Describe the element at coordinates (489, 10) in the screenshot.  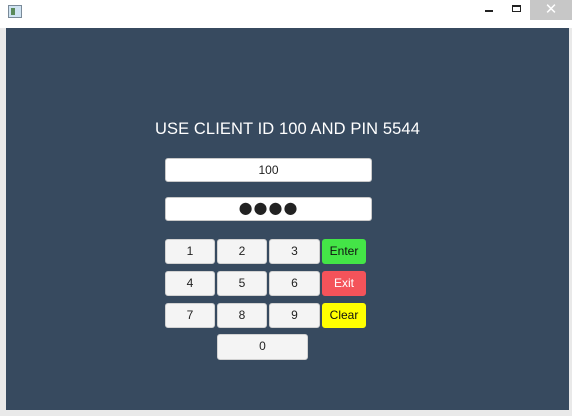
I see `minimize-icon` at that location.